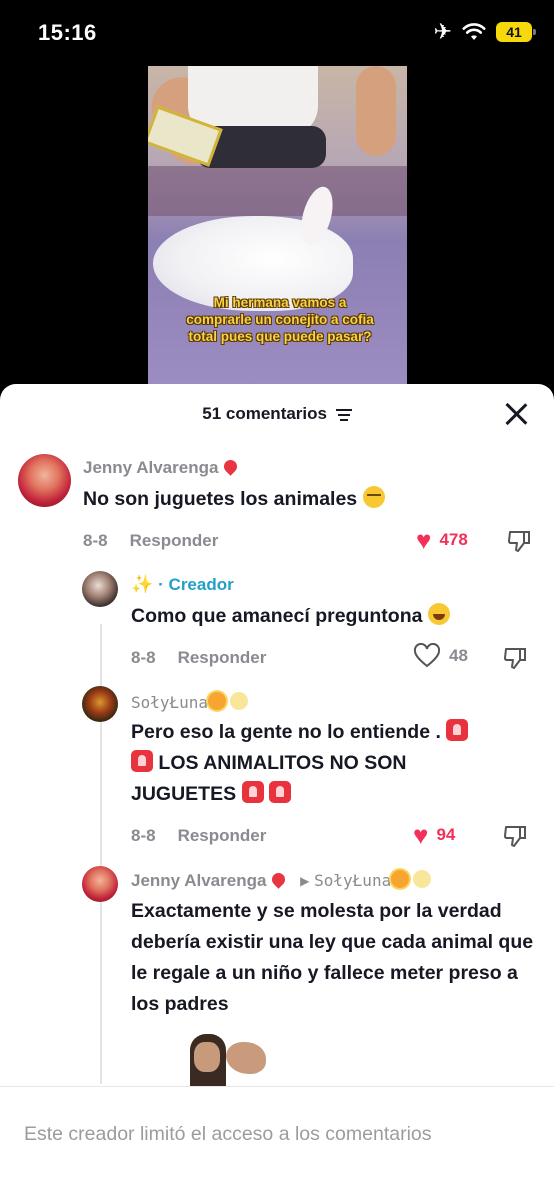 The image size is (554, 1199). Describe the element at coordinates (438, 614) in the screenshot. I see `laughing-emoji-icon` at that location.